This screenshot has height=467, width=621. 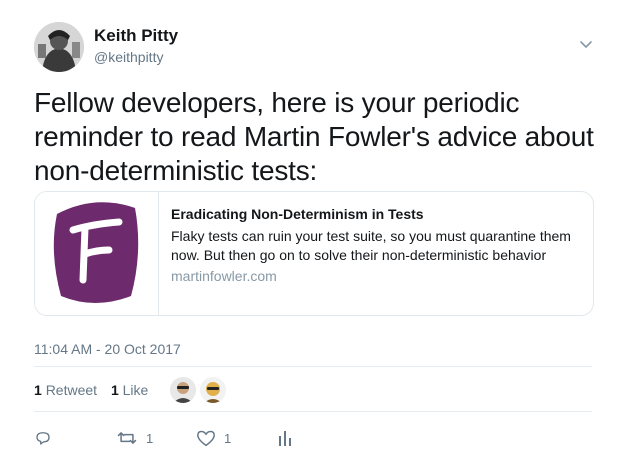 I want to click on like-count: 1, so click(x=228, y=438).